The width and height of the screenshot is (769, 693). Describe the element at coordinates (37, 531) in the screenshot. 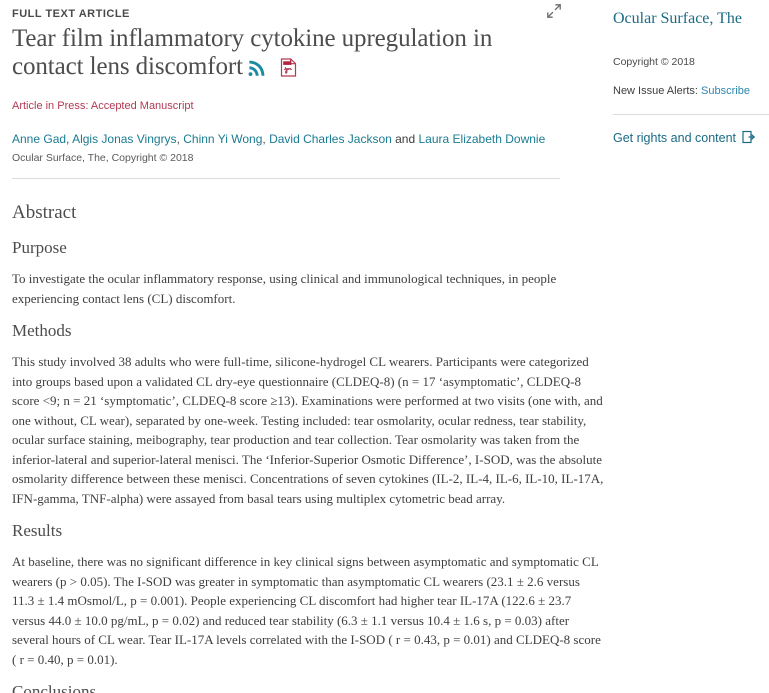

I see `section-heading-results: Results` at that location.